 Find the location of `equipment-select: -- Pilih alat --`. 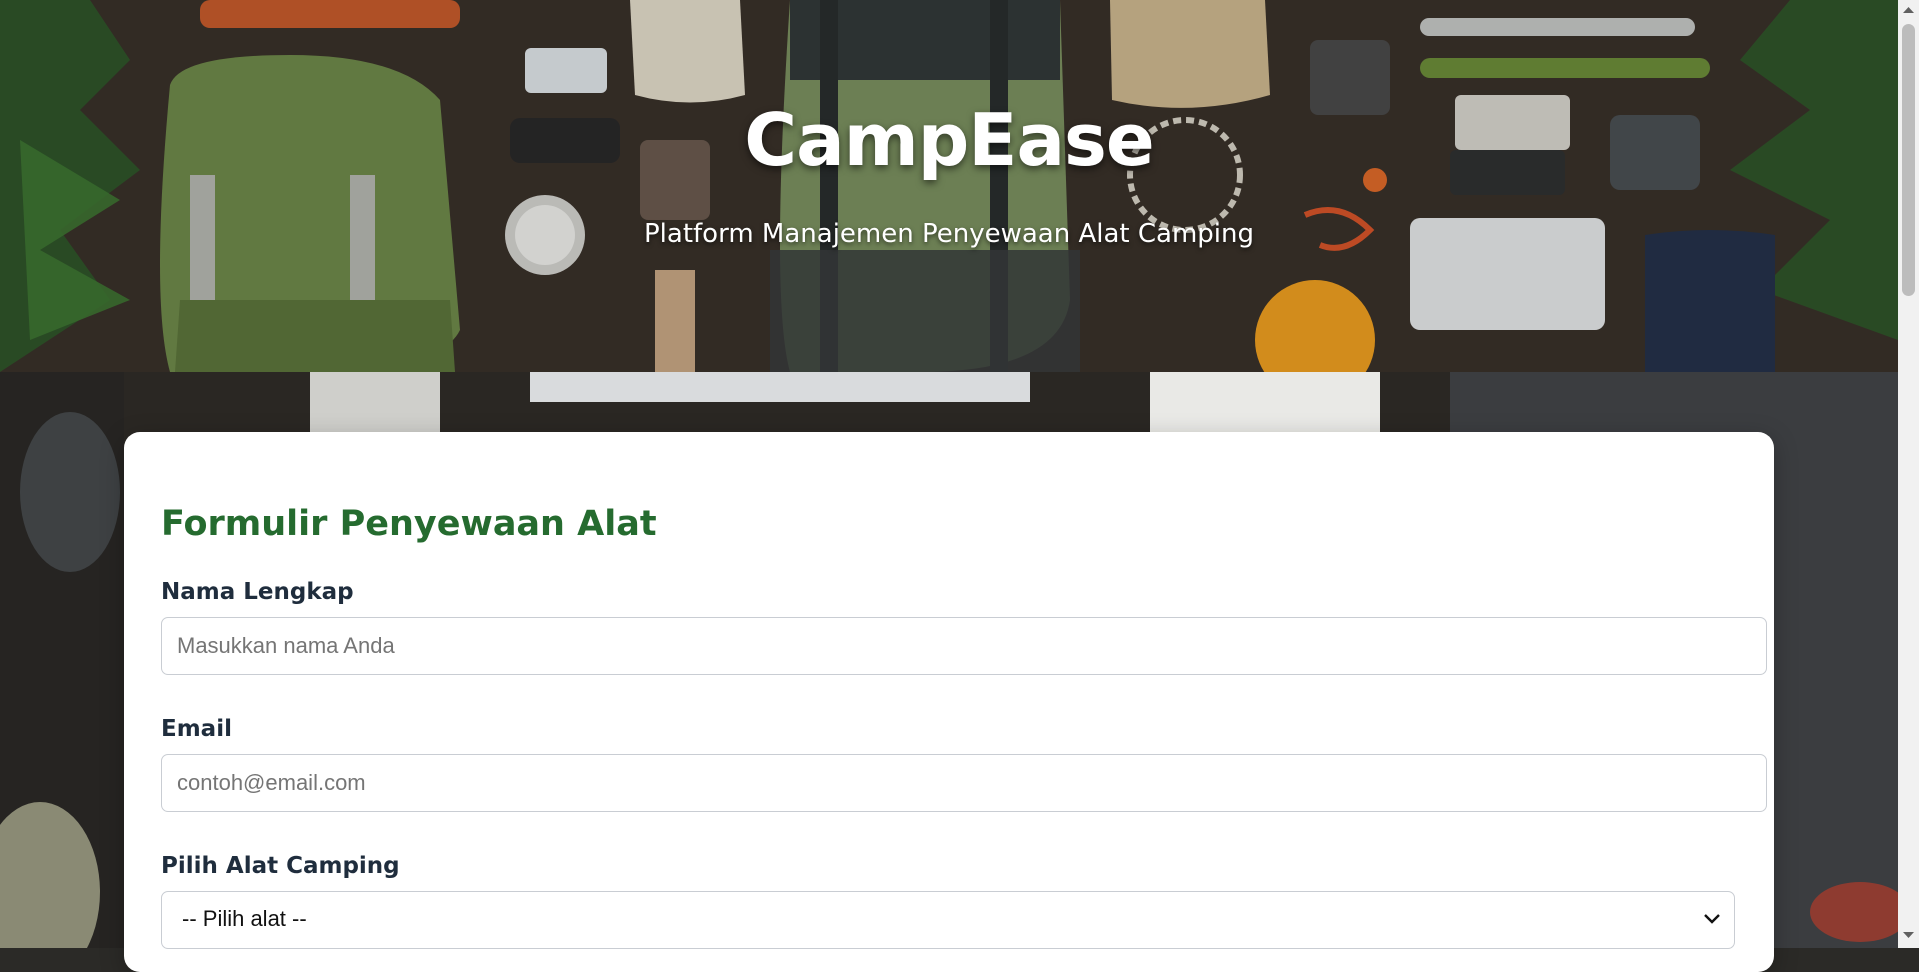

equipment-select: -- Pilih alat -- is located at coordinates (948, 920).